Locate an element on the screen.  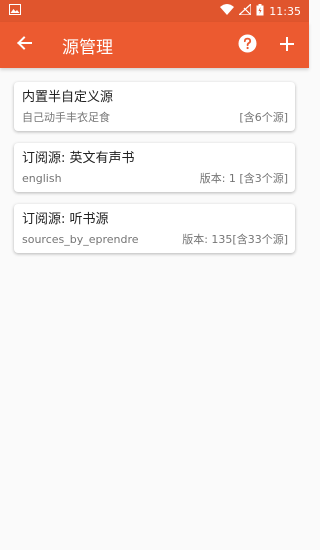
clock: 11:35 is located at coordinates (285, 11).